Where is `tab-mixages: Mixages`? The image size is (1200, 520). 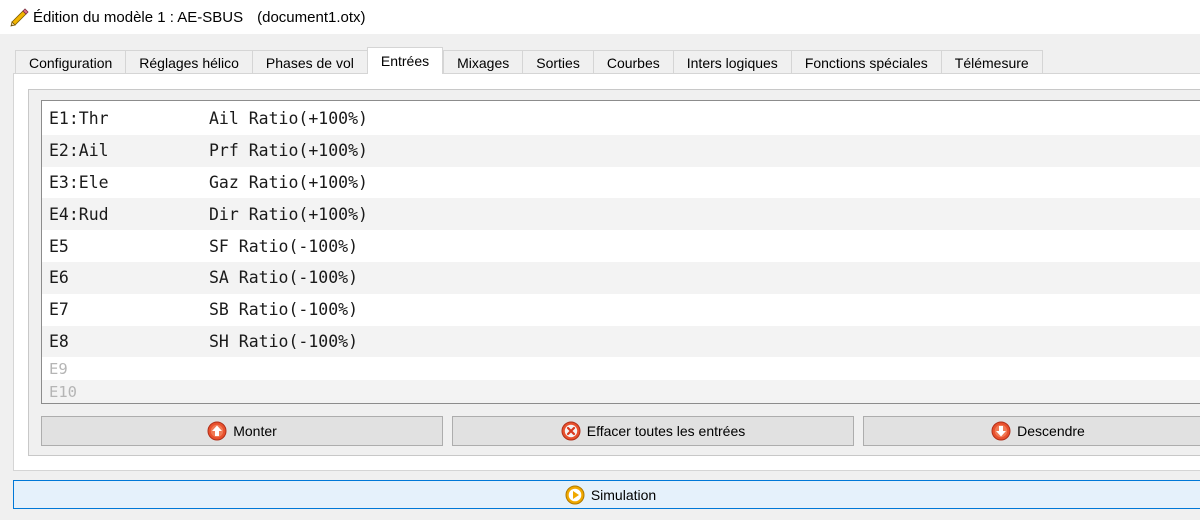 tab-mixages: Mixages is located at coordinates (483, 62).